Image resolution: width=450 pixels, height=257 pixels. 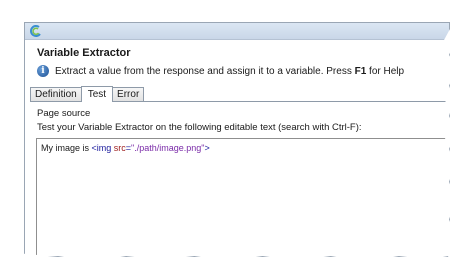 What do you see at coordinates (66, 148) in the screenshot?
I see `editor-text: My image is` at bounding box center [66, 148].